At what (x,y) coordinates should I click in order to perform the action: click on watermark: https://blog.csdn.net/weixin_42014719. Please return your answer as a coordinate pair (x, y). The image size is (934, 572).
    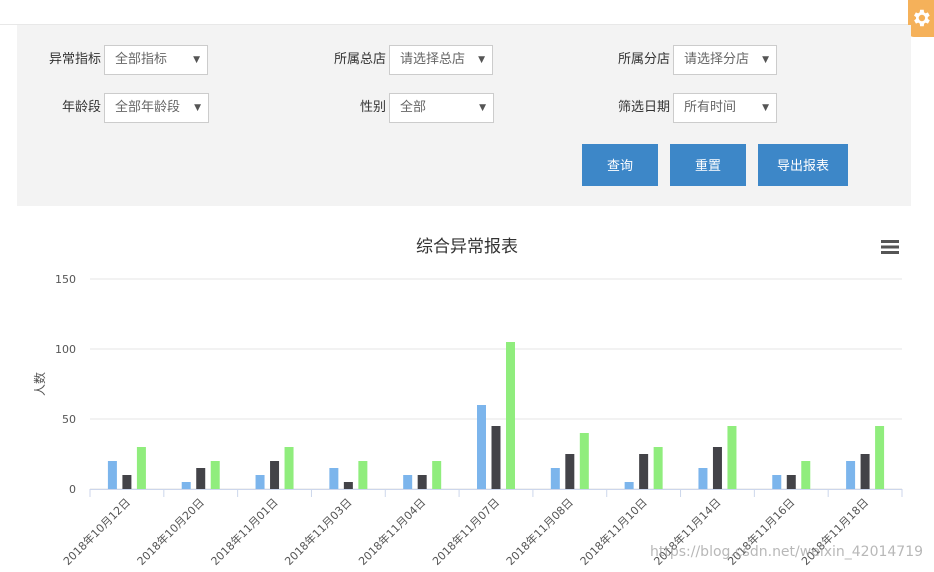
    Looking at the image, I should click on (787, 552).